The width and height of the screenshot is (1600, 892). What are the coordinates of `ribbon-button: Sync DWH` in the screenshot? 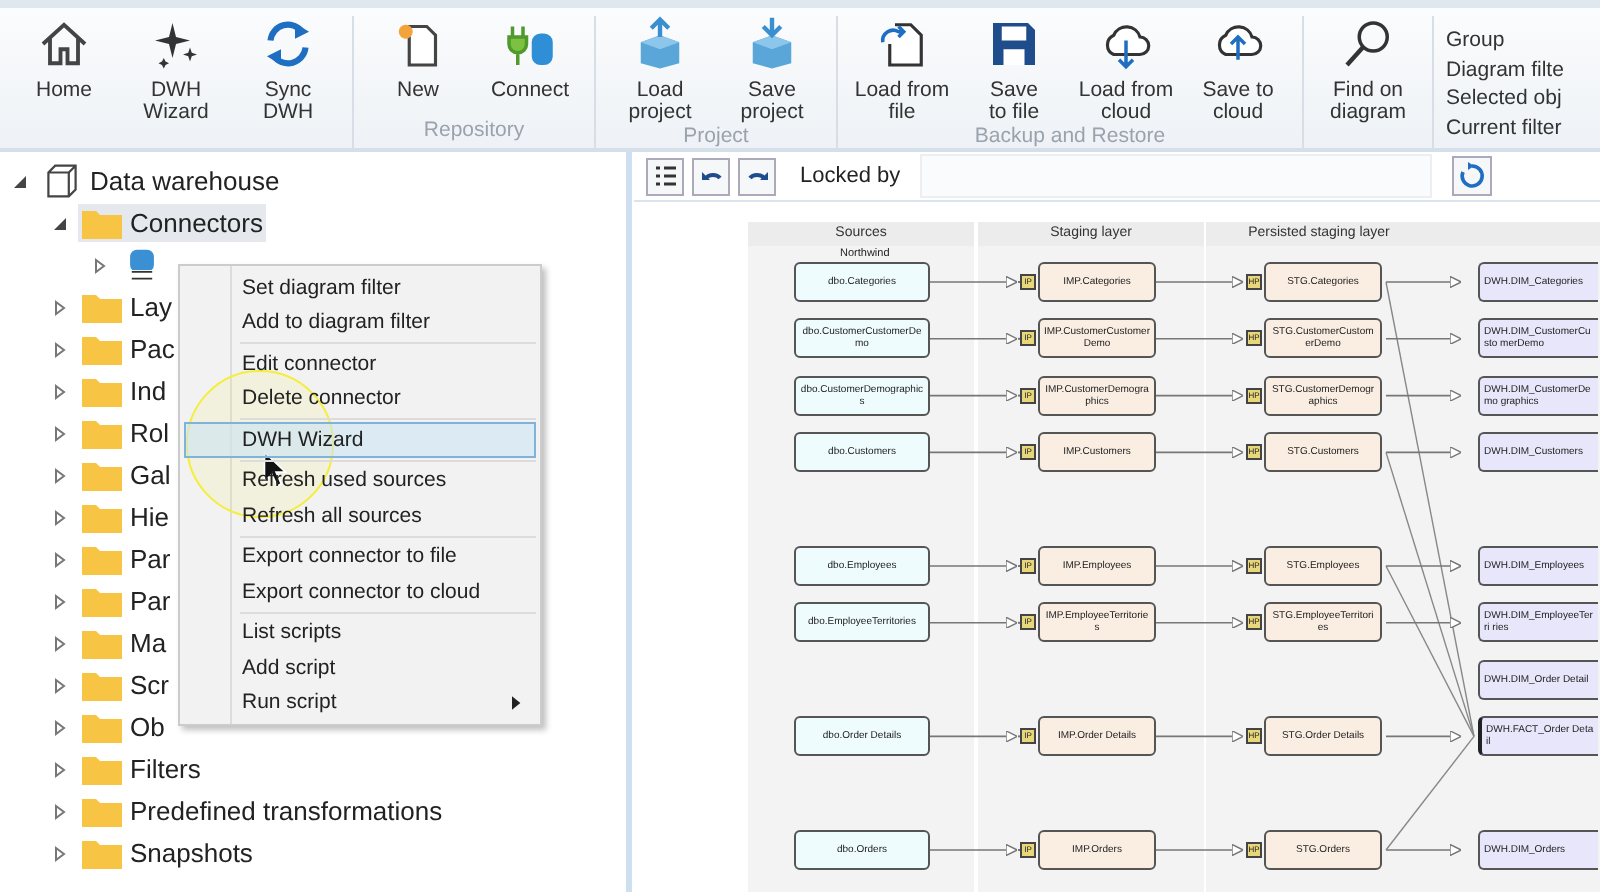 It's located at (288, 82).